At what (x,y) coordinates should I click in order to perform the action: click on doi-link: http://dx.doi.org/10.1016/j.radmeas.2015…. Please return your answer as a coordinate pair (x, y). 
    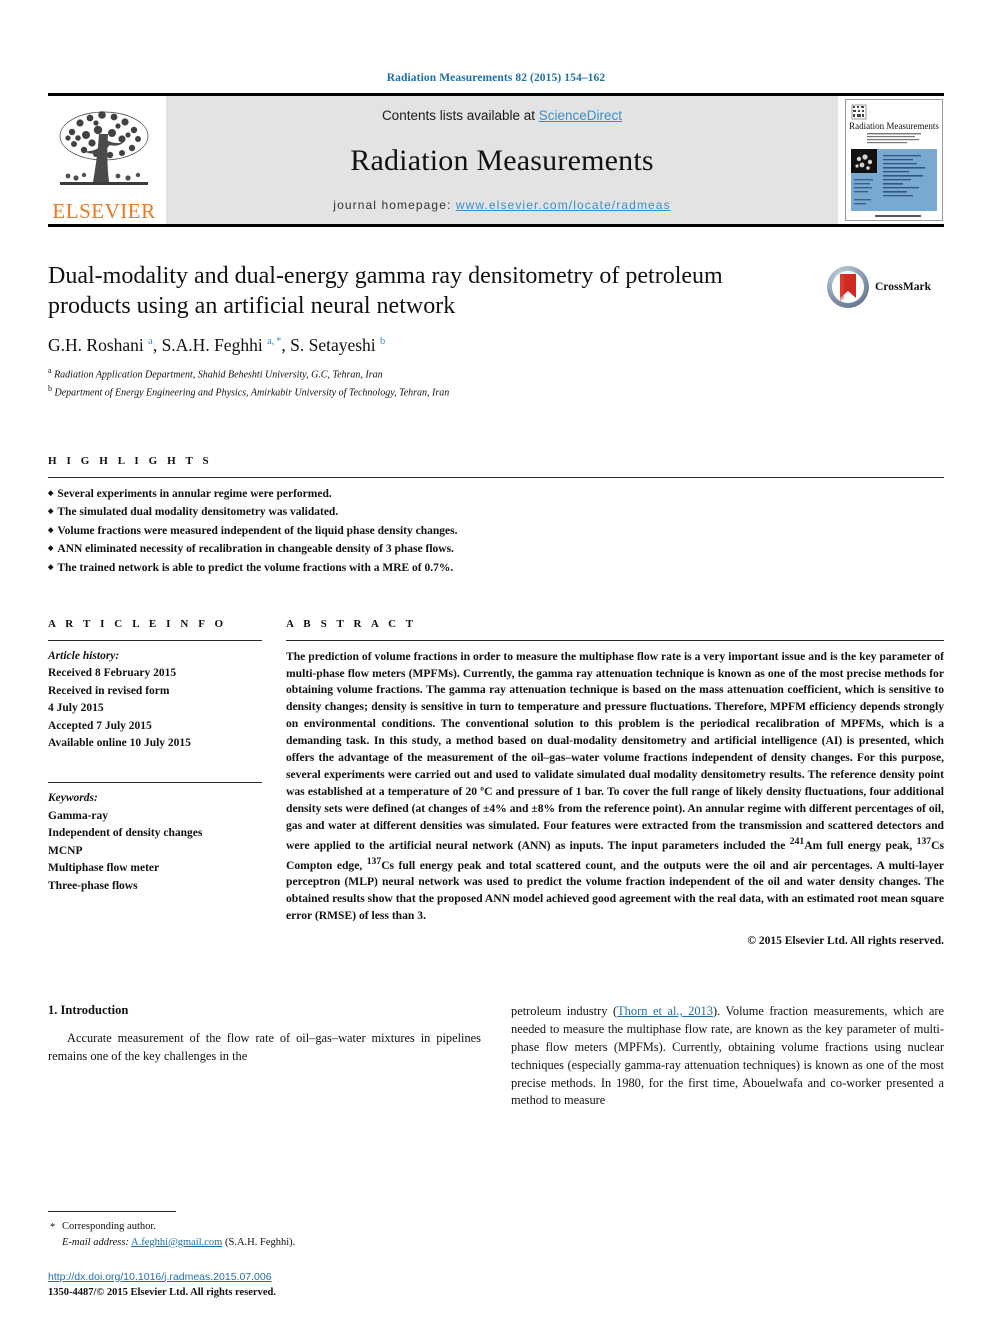
    Looking at the image, I should click on (160, 1277).